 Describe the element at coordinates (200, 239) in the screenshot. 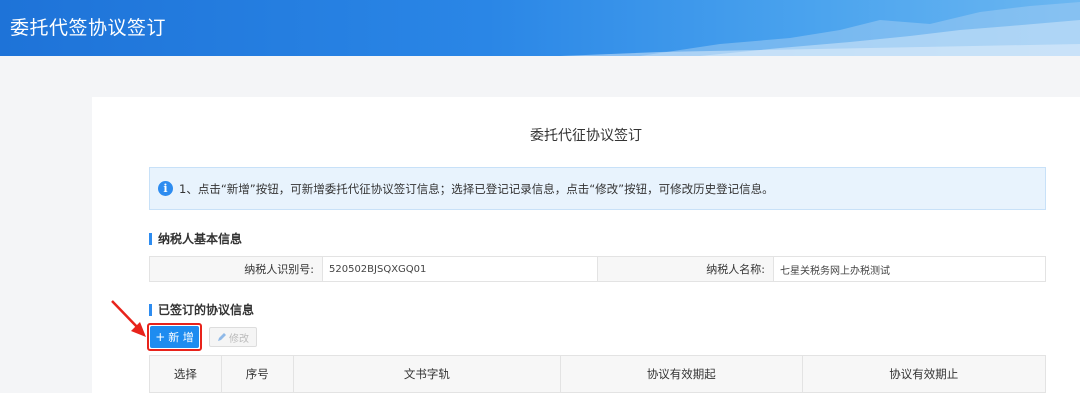

I see `section-basic-info-title: 纳税人基本信息` at that location.